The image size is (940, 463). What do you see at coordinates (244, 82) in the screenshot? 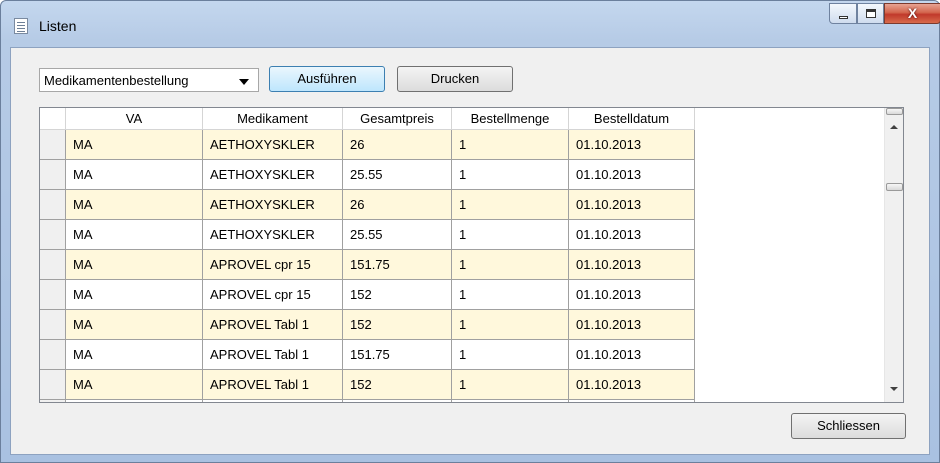
I see `dropdown-arrow-icon` at bounding box center [244, 82].